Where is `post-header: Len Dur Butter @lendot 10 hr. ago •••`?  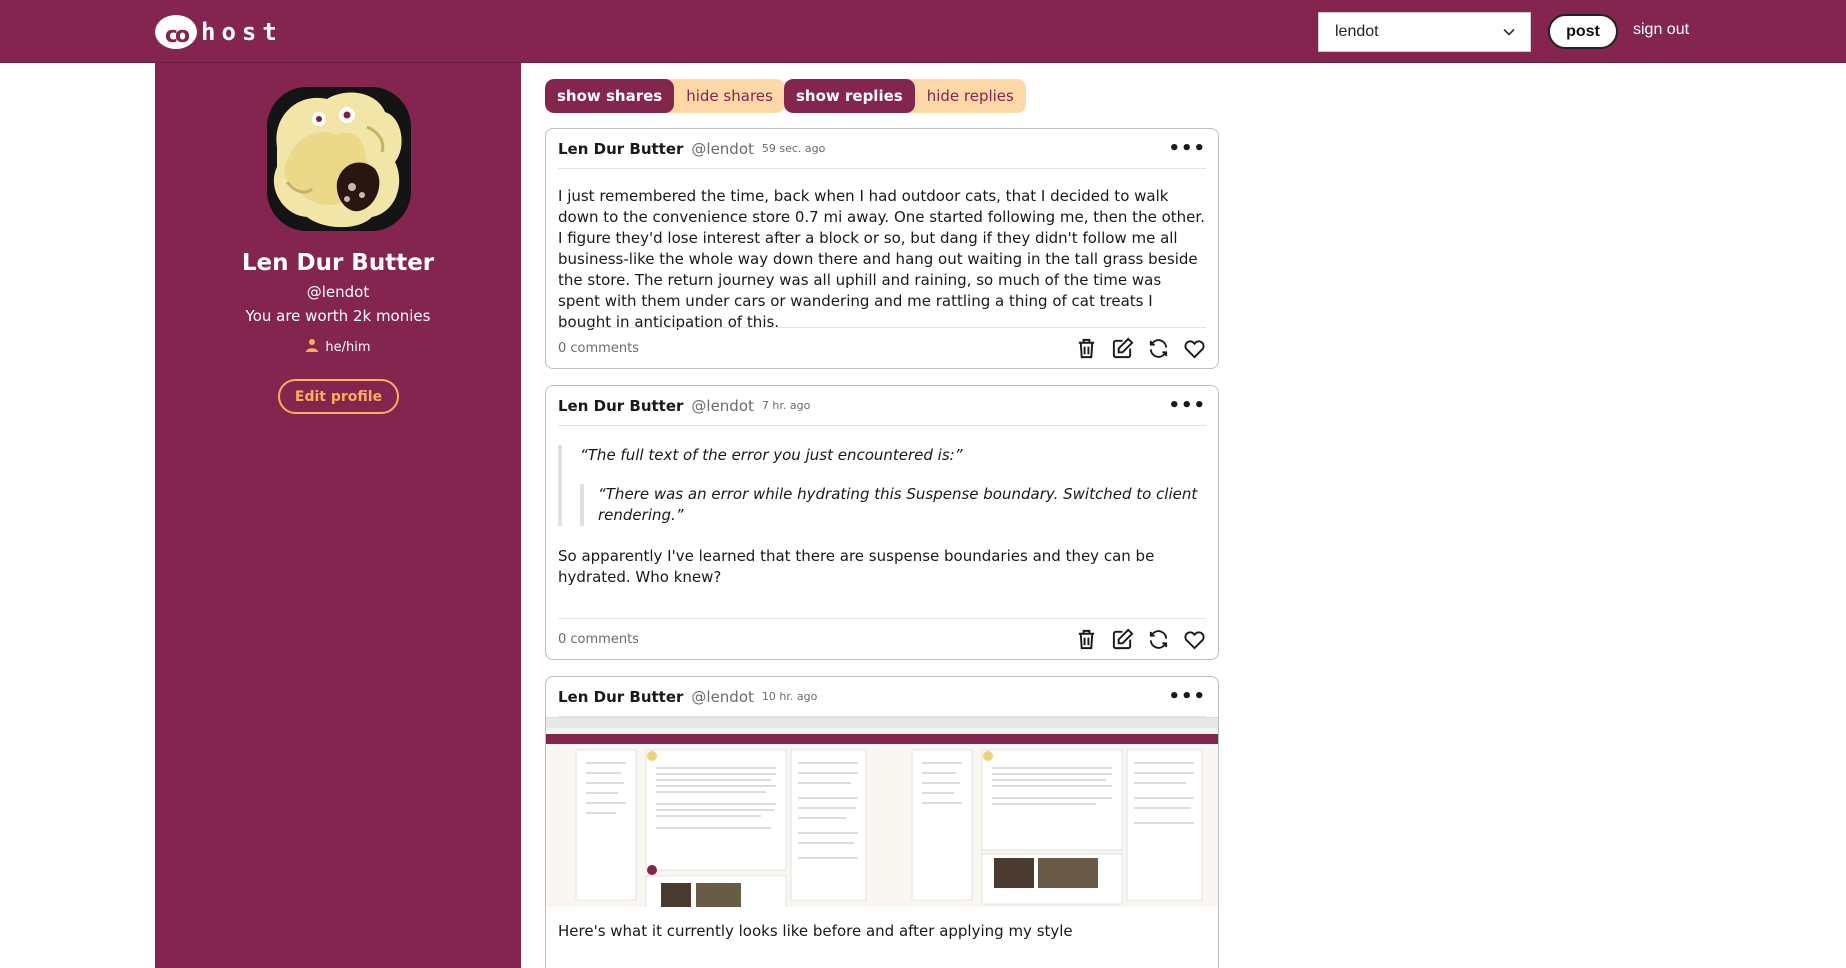
post-header: Len Dur Butter @lendot 10 hr. ago ••• is located at coordinates (882, 697).